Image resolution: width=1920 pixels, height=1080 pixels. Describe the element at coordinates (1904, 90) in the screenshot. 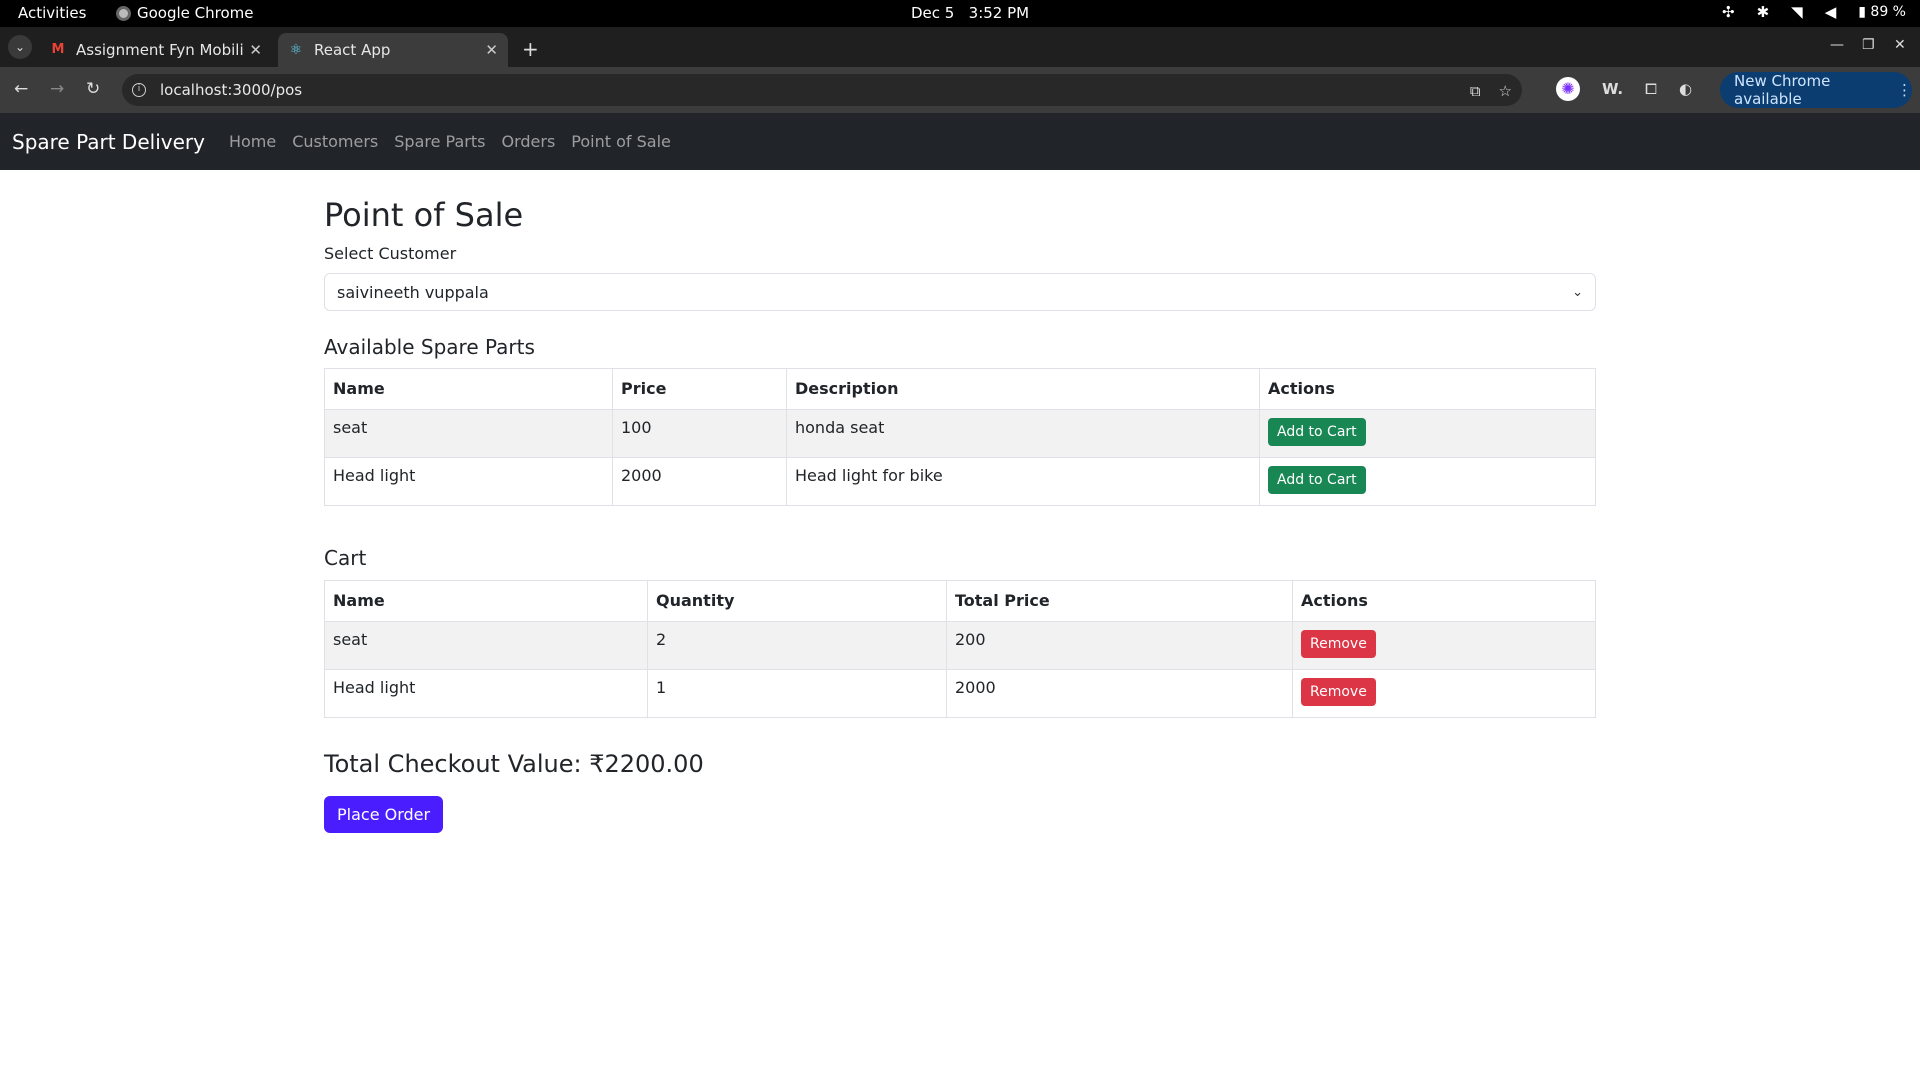

I see `more-menu-icon: ⋮` at that location.